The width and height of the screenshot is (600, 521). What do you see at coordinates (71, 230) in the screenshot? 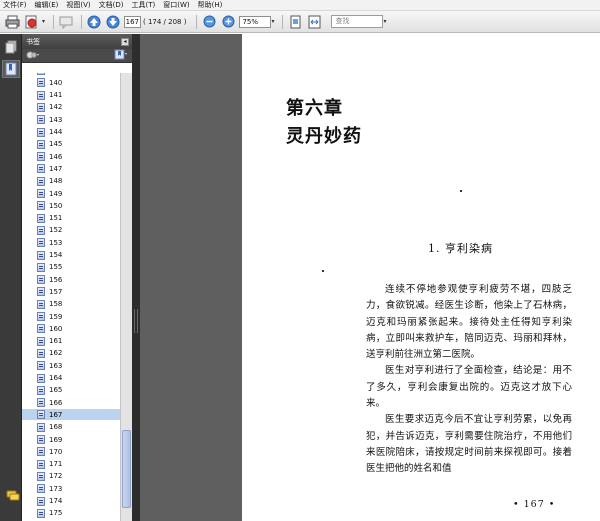
I see `bookmark-item: 152` at bounding box center [71, 230].